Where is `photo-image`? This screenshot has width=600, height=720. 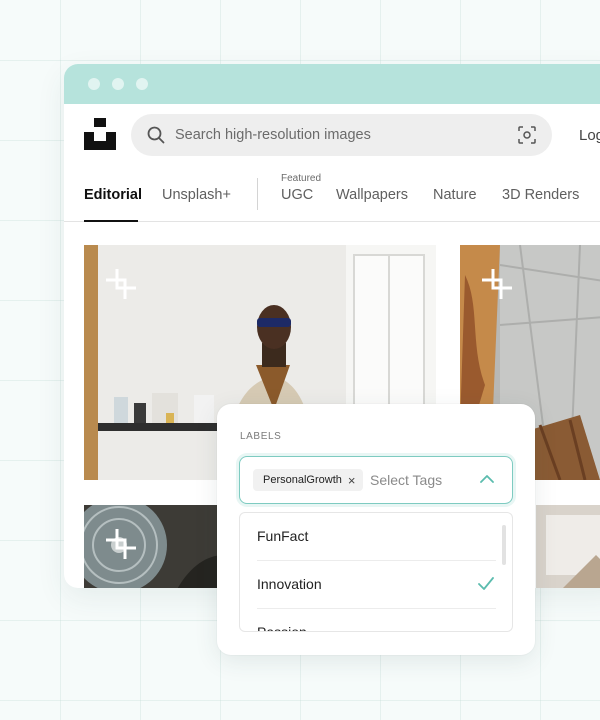
photo-image is located at coordinates (568, 546).